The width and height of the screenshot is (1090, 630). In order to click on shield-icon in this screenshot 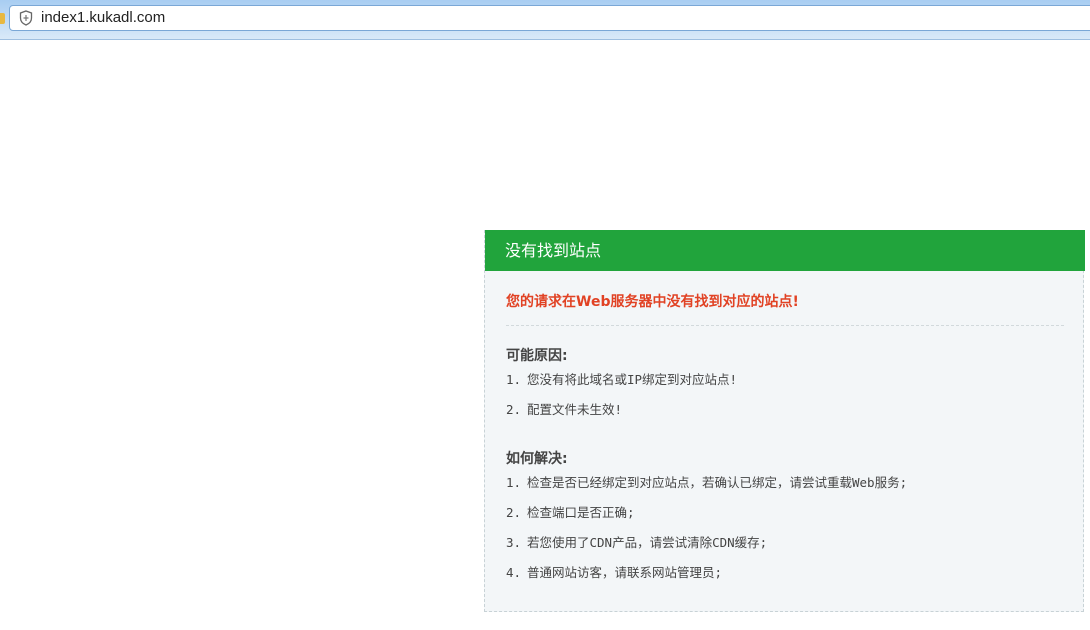, I will do `click(26, 18)`.